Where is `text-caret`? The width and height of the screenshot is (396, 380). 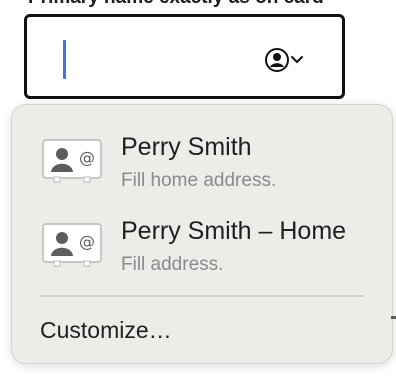
text-caret is located at coordinates (64, 59).